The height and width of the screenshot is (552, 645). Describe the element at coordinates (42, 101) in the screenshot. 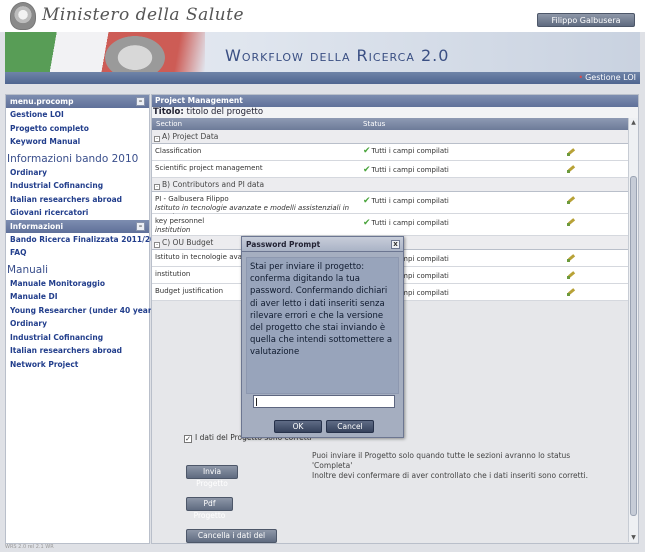

I see `sidebar-menu-title: menu.procomp` at that location.